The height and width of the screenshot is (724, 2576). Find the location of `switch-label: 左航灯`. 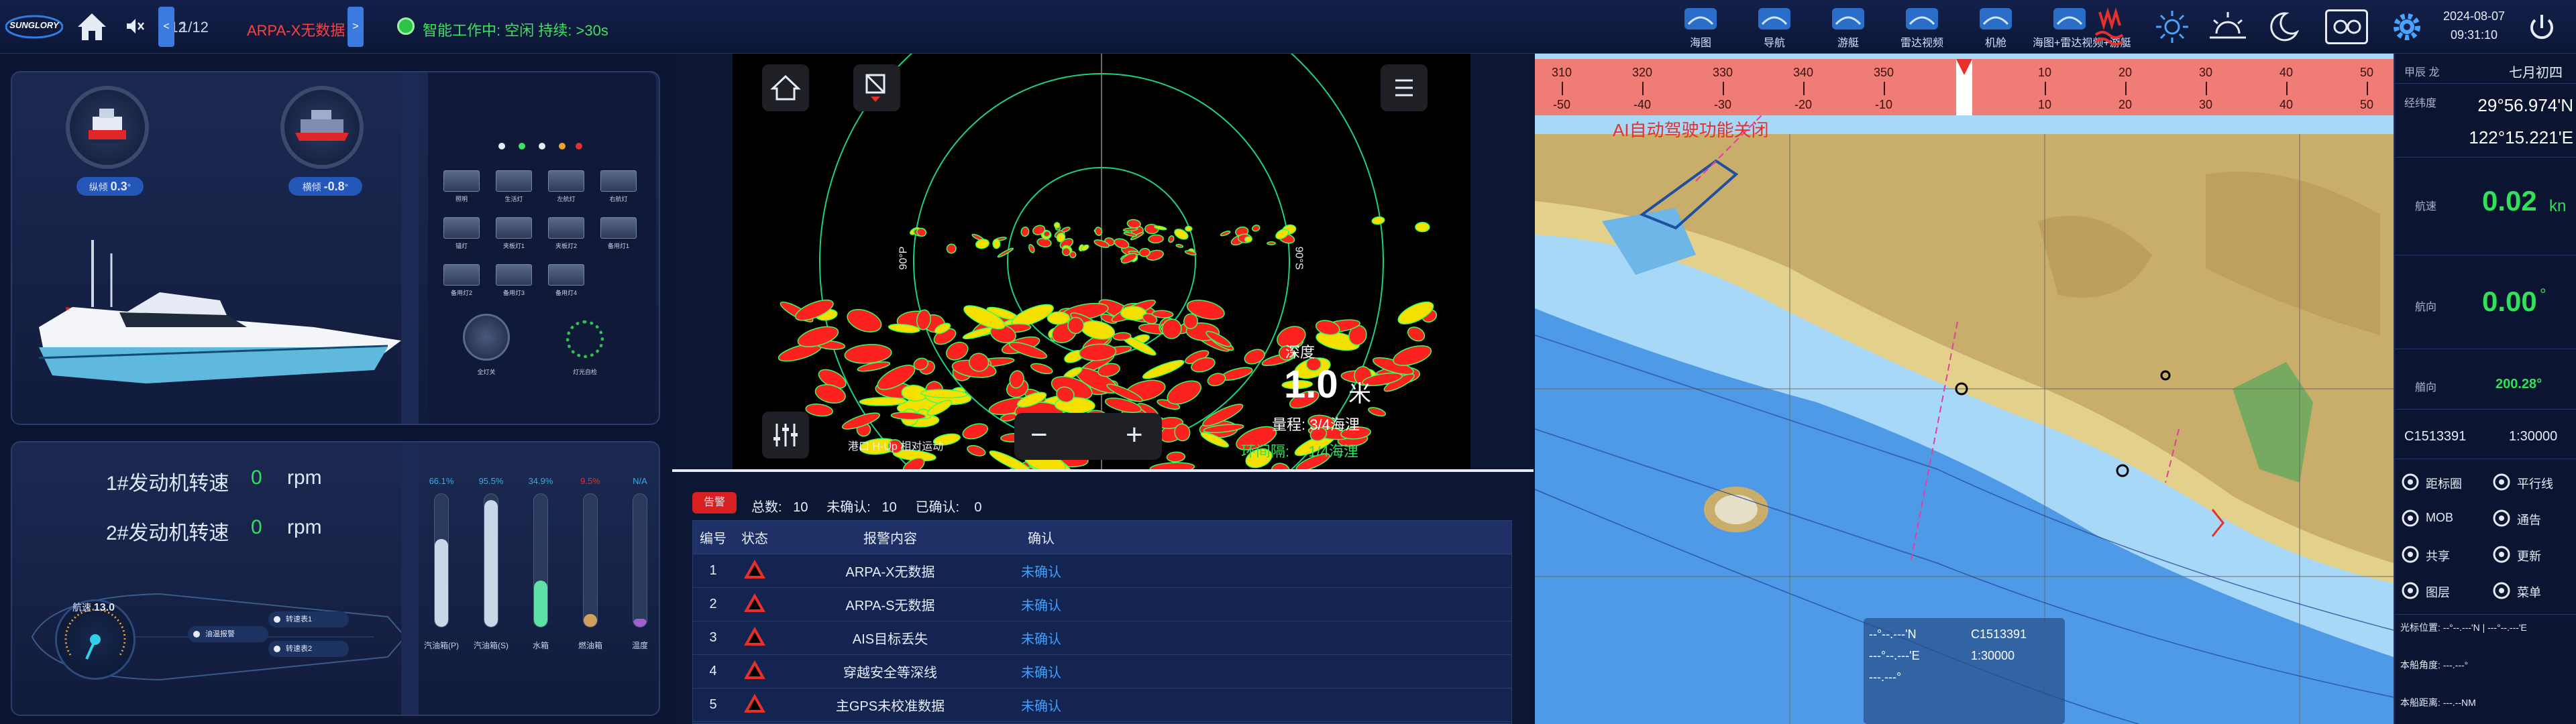

switch-label: 左航灯 is located at coordinates (566, 199).